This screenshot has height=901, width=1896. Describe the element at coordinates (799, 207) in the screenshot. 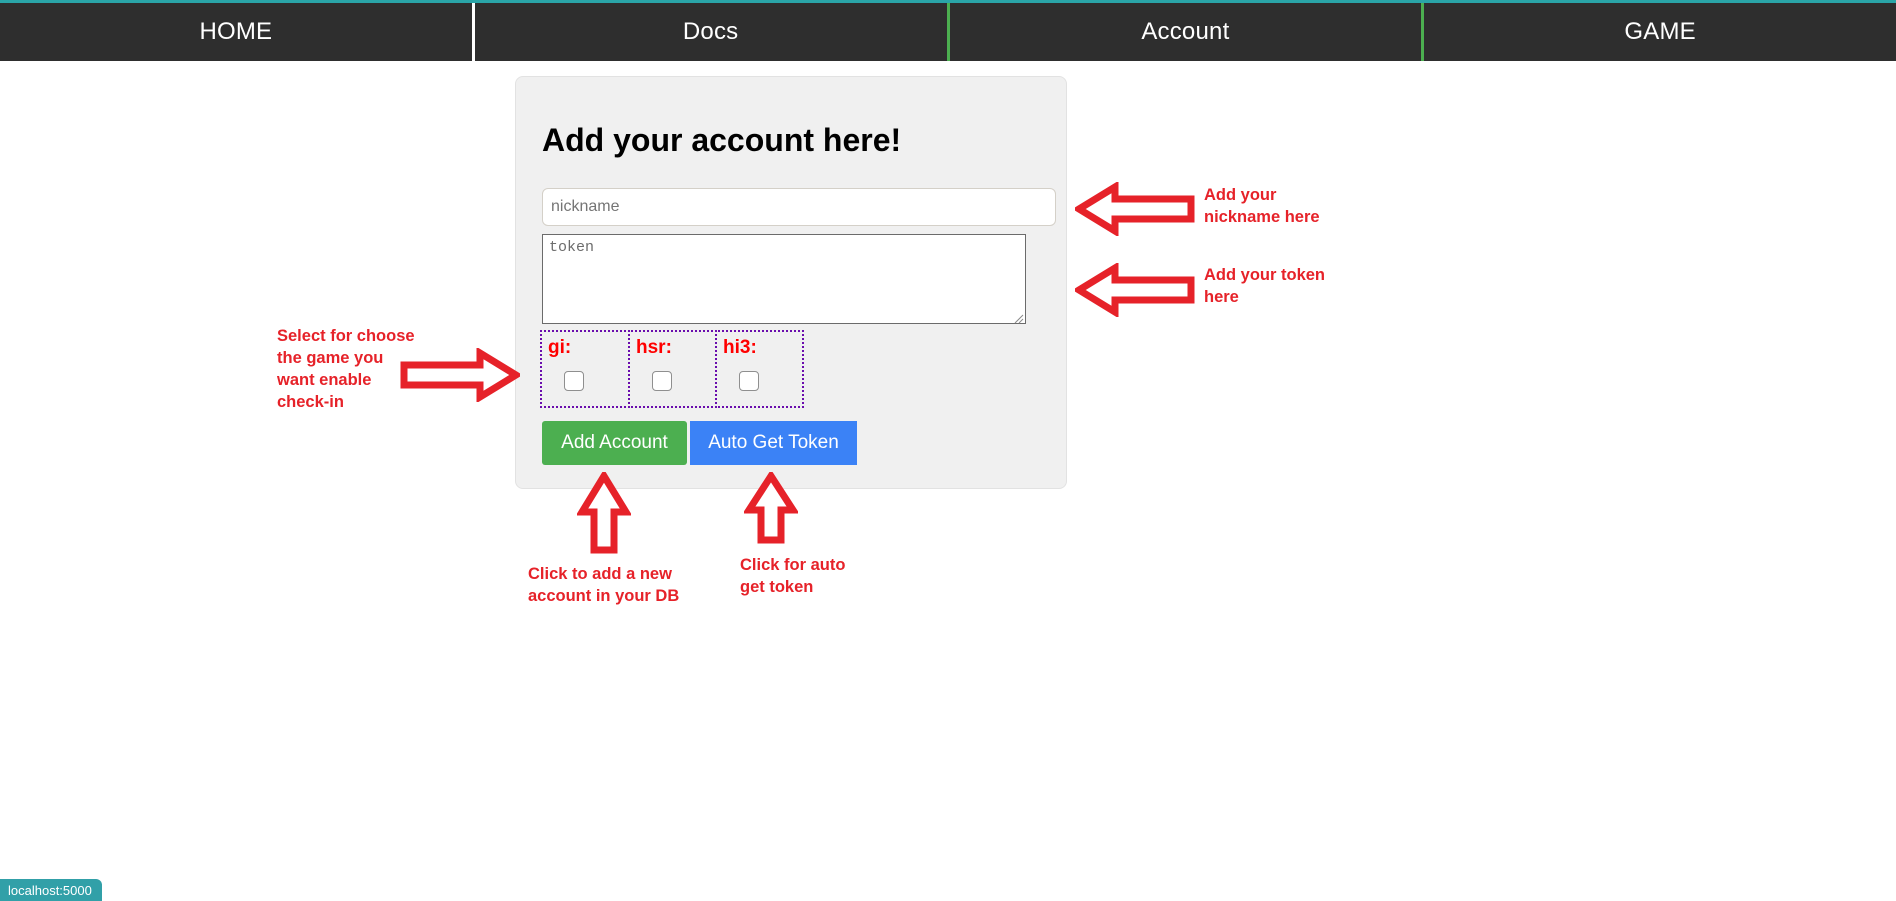

I see `nickname-input` at that location.